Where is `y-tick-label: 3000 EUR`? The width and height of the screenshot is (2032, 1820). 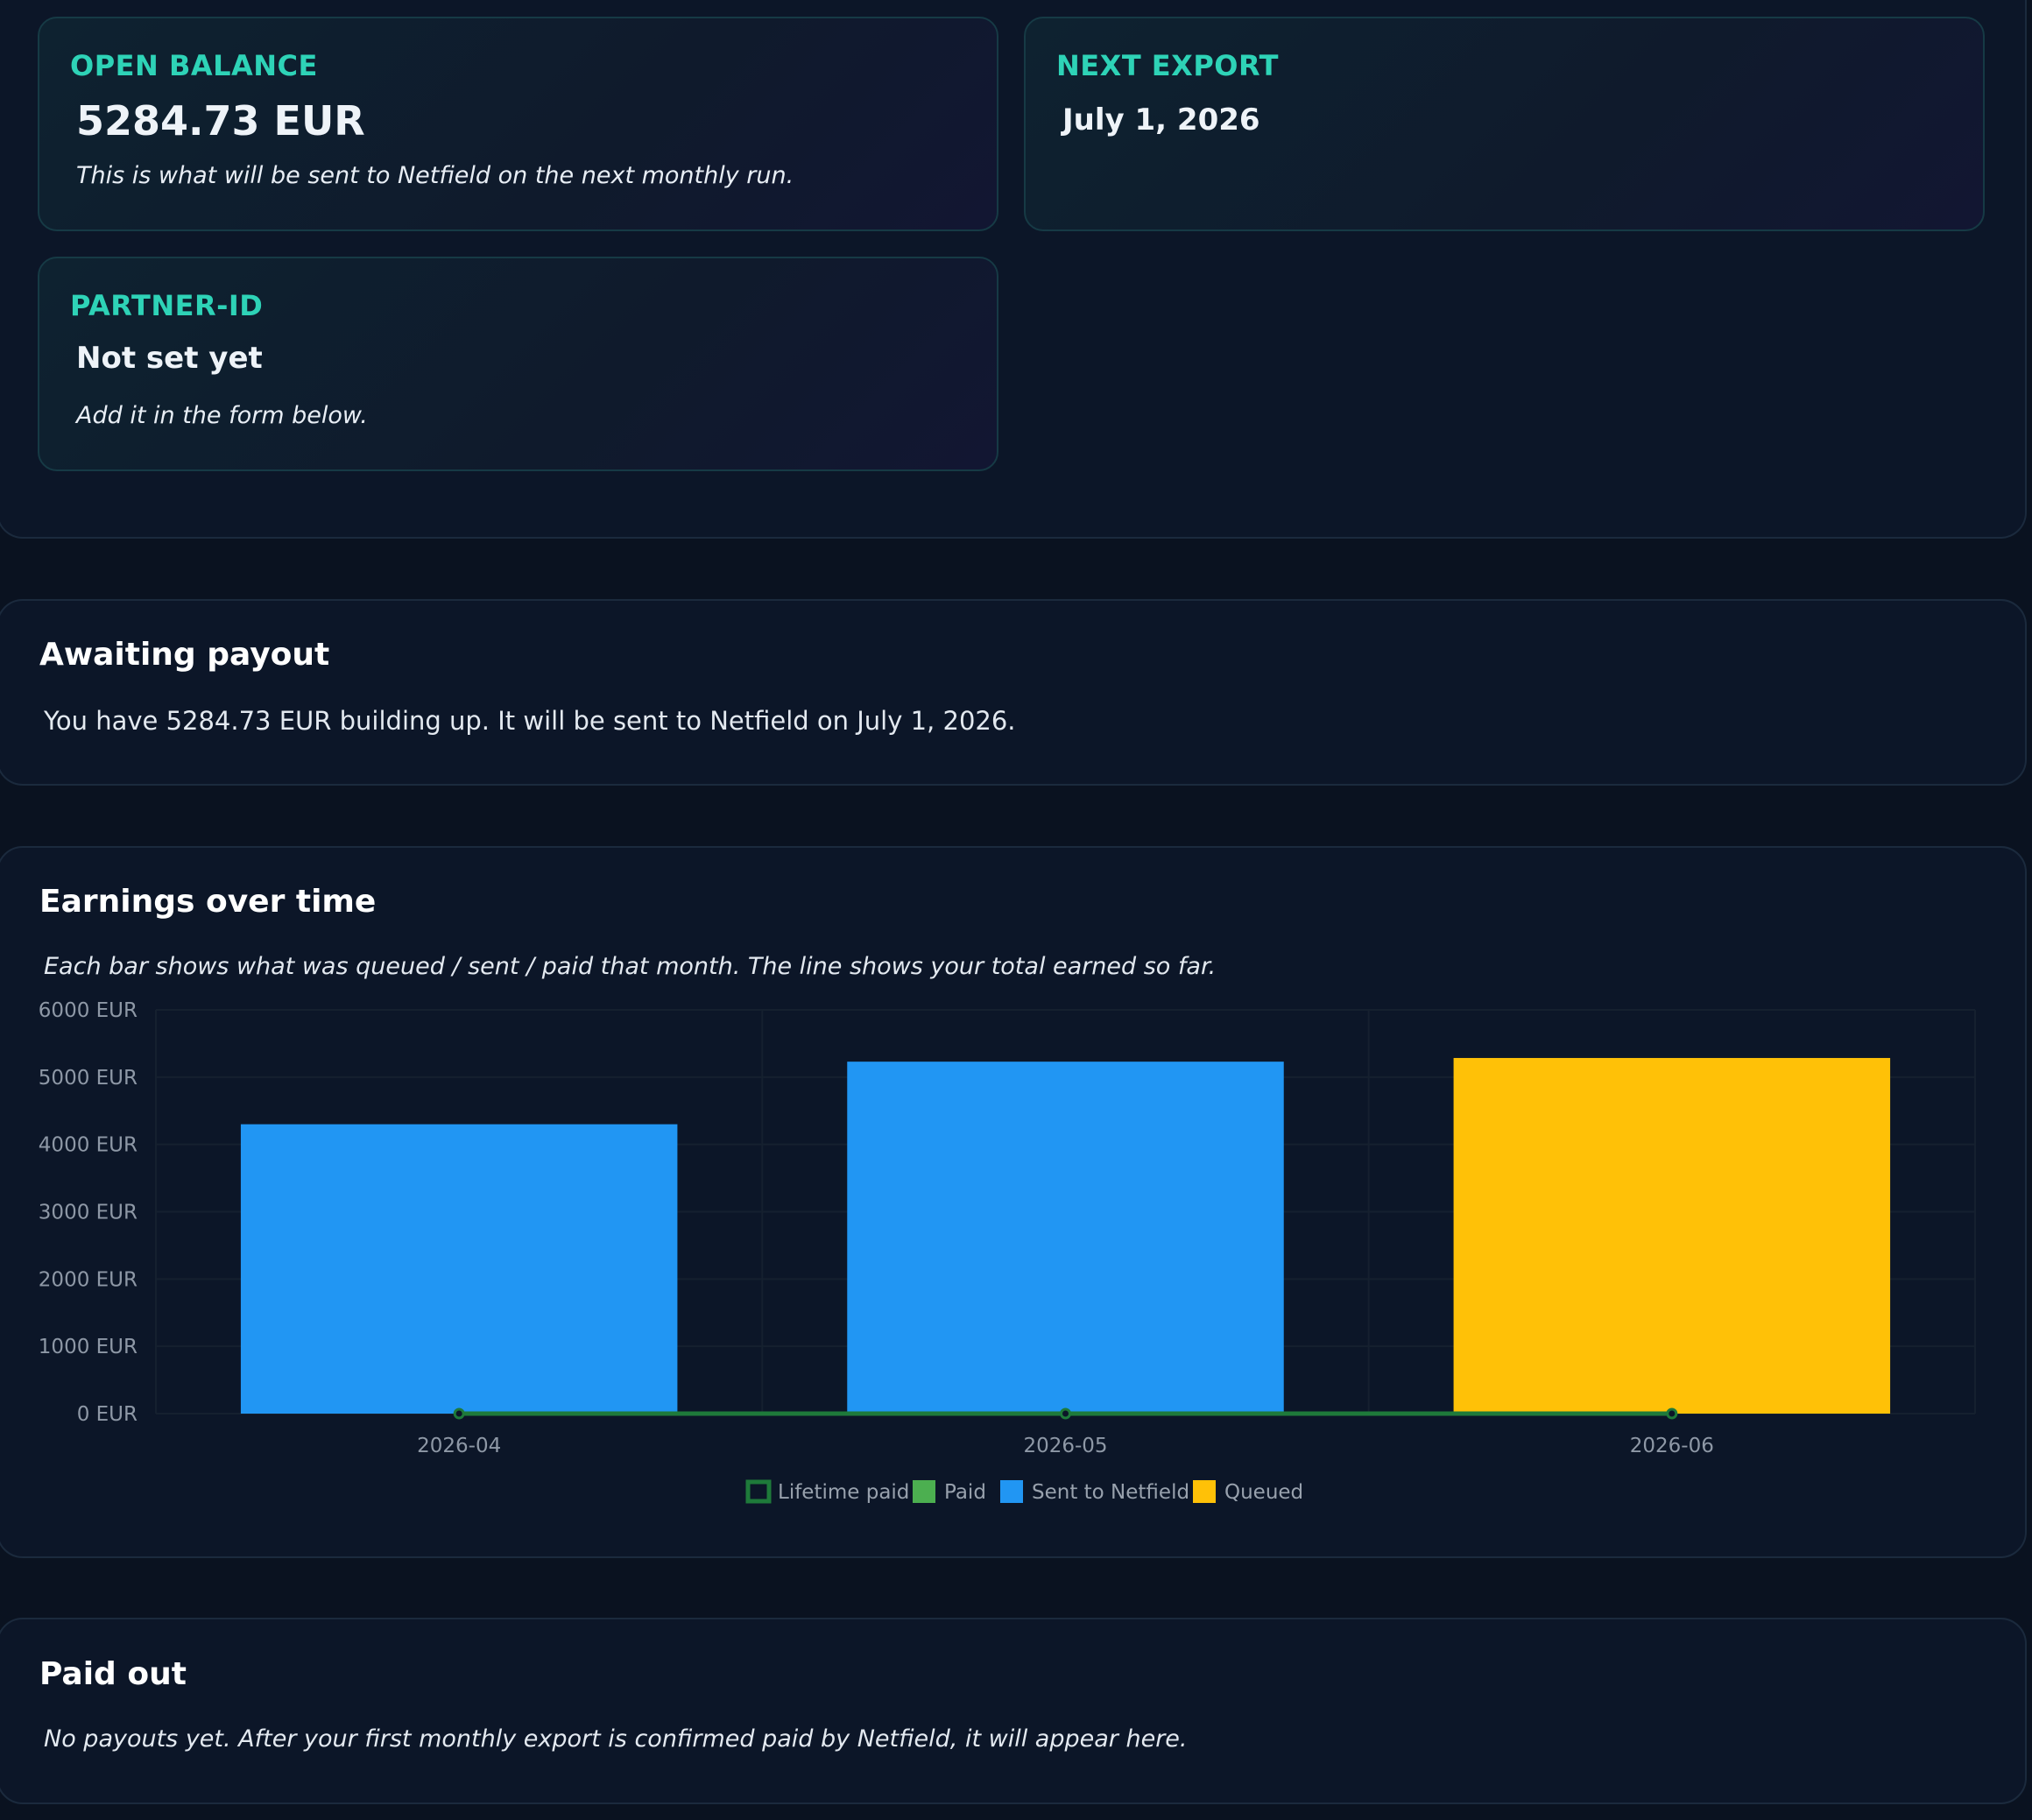
y-tick-label: 3000 EUR is located at coordinates (88, 1213).